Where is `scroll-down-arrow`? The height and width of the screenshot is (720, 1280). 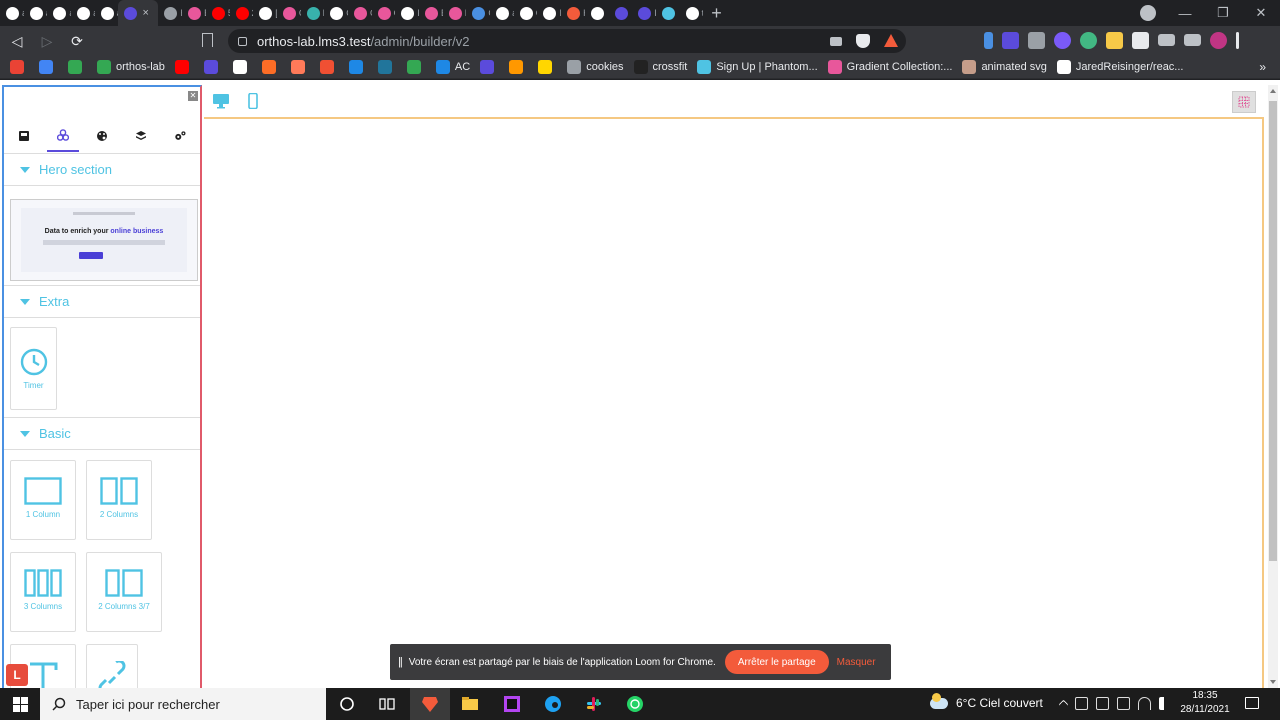 scroll-down-arrow is located at coordinates (1273, 682).